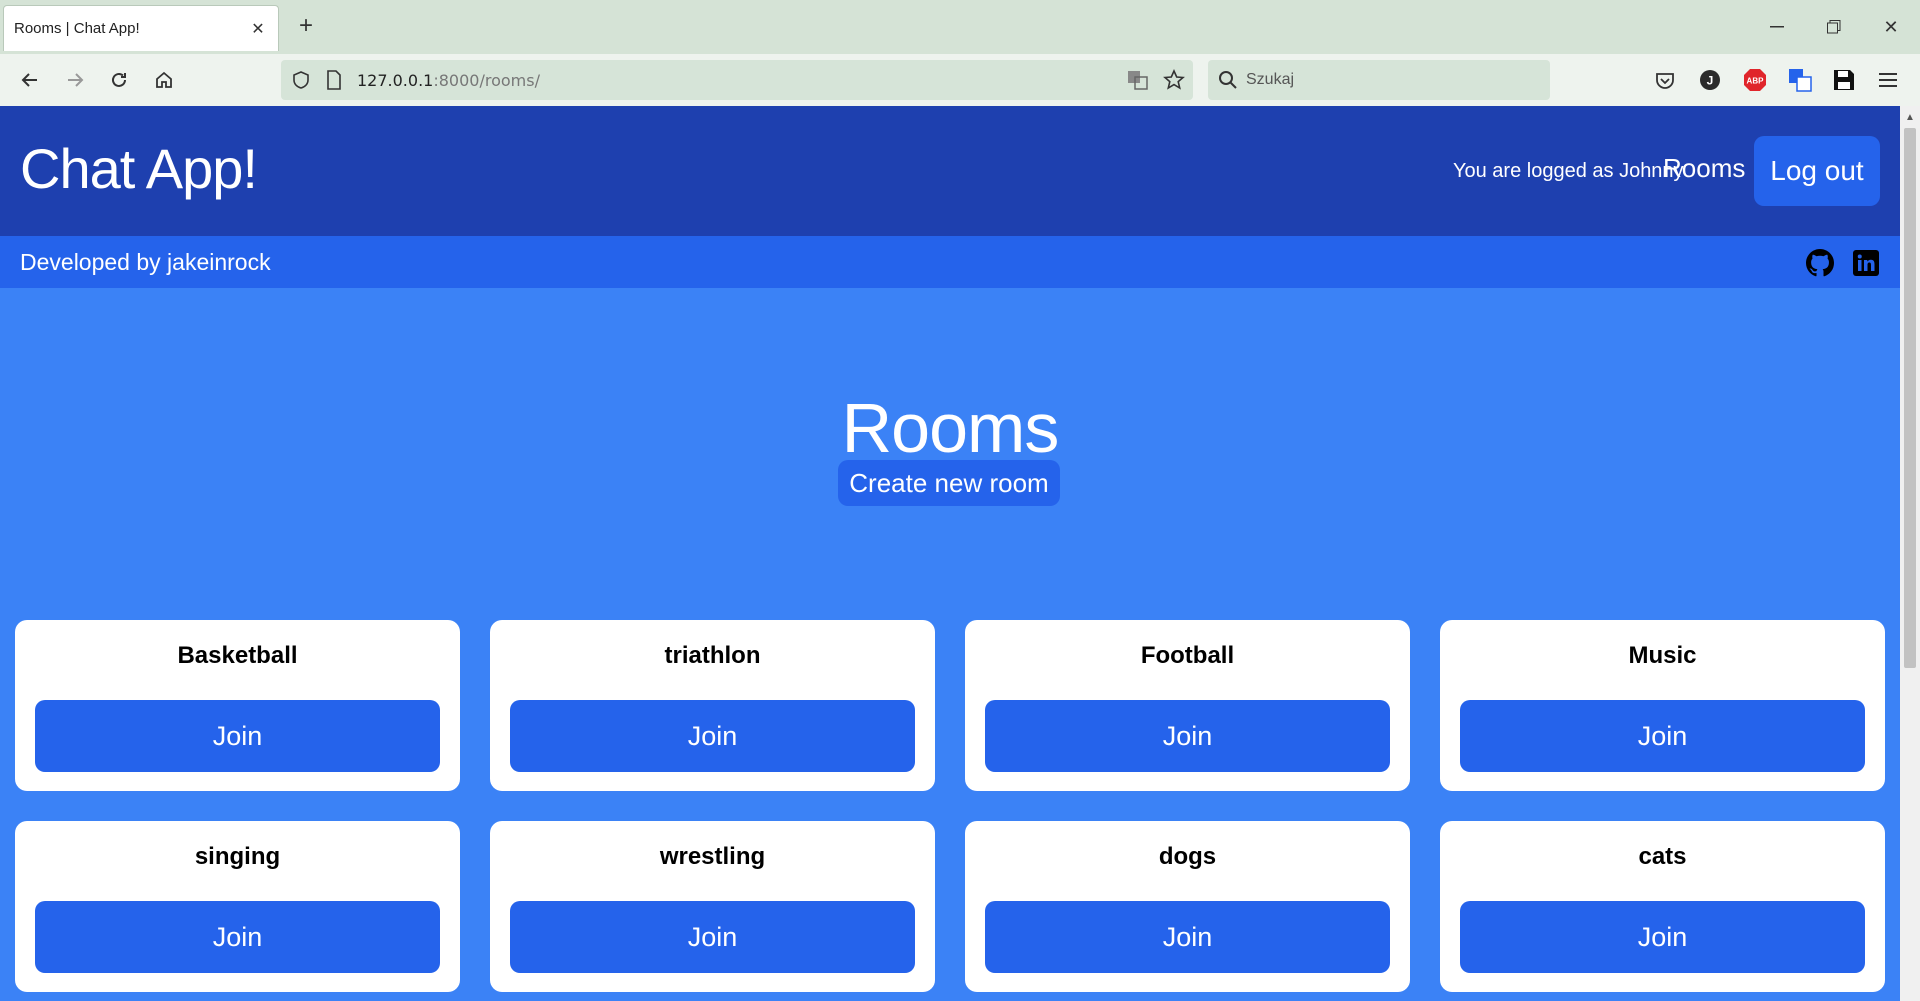 This screenshot has height=1001, width=1920. I want to click on logout-button: Log out, so click(1817, 171).